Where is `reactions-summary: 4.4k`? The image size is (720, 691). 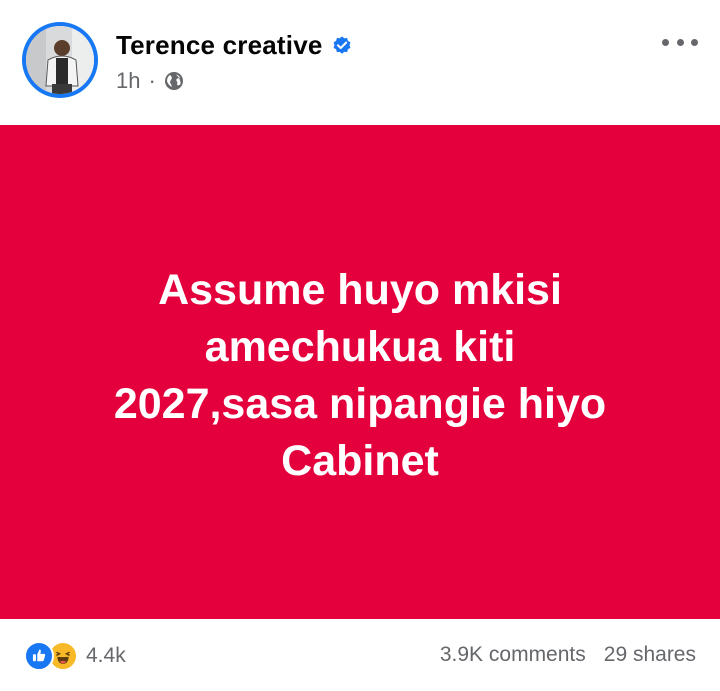 reactions-summary: 4.4k is located at coordinates (75, 656).